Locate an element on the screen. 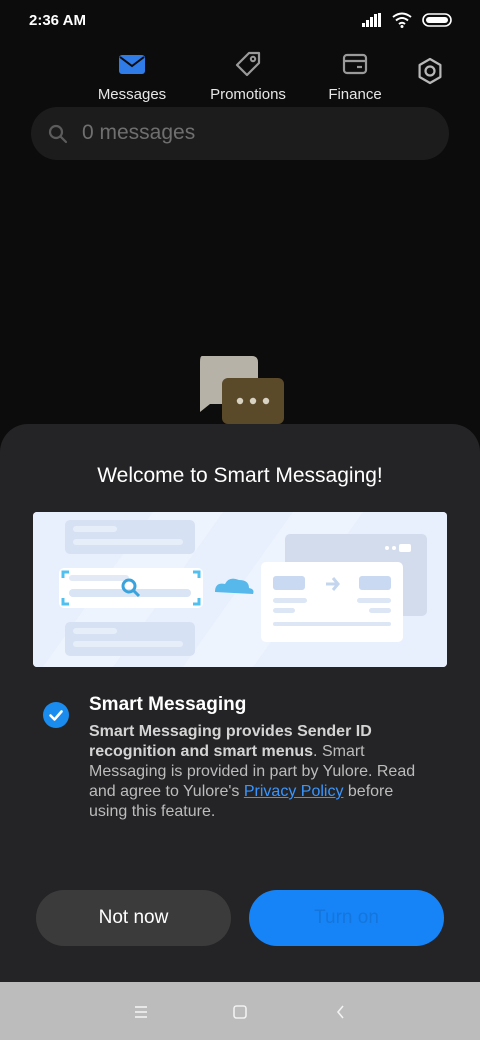  tab-promotions: Promotions is located at coordinates (248, 75).